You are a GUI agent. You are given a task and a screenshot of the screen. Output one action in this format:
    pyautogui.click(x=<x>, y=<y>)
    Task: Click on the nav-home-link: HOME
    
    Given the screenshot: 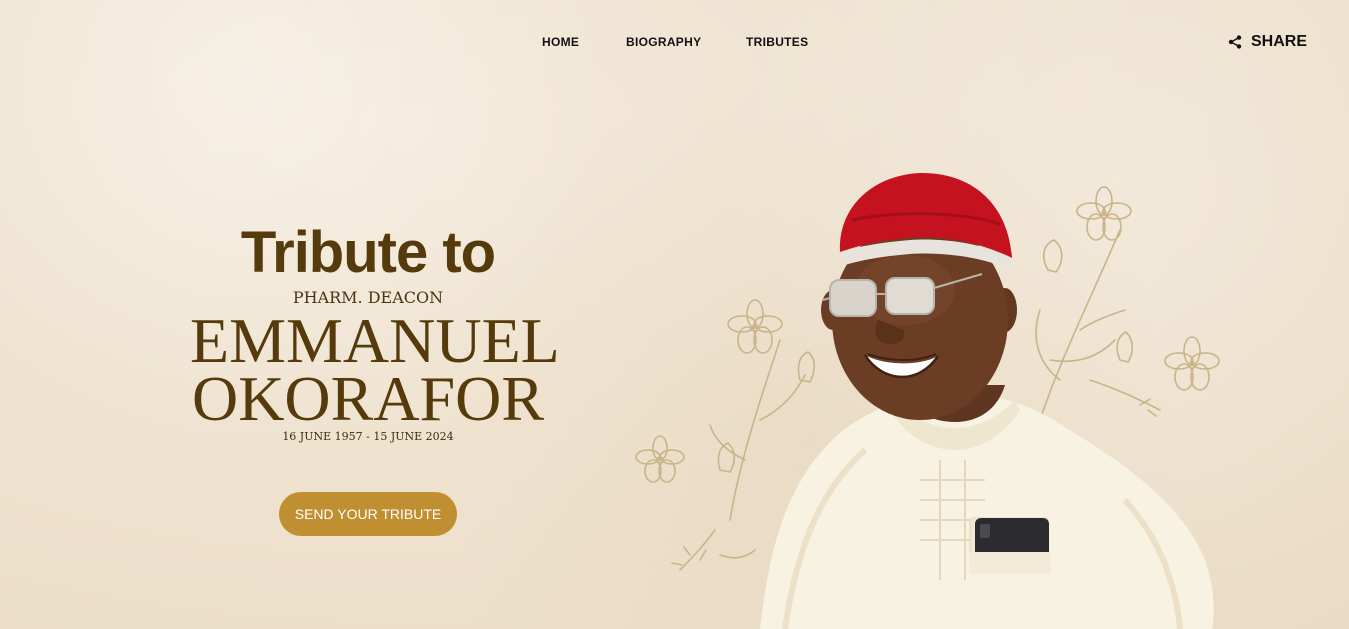 What is the action you would take?
    pyautogui.click(x=560, y=42)
    